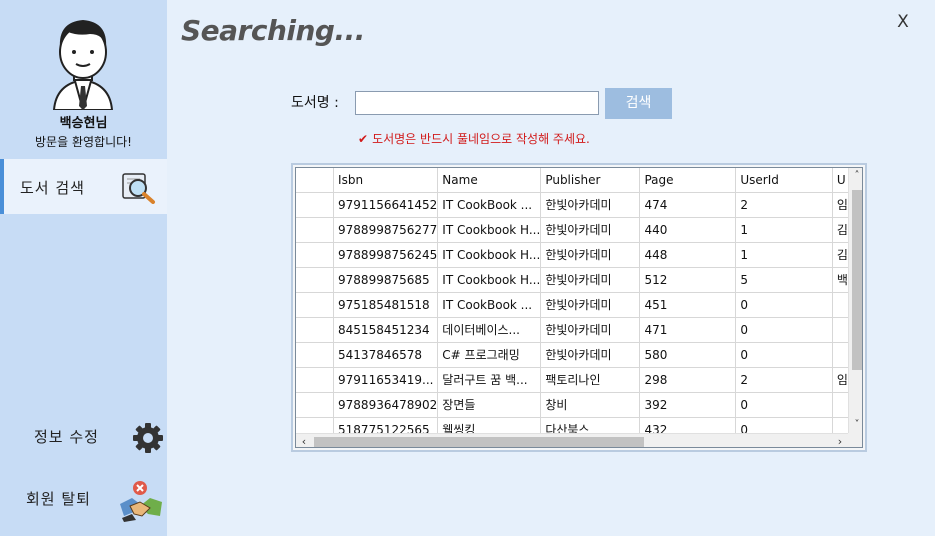 This screenshot has height=536, width=935. I want to click on user-name: 백승현님, so click(83, 123).